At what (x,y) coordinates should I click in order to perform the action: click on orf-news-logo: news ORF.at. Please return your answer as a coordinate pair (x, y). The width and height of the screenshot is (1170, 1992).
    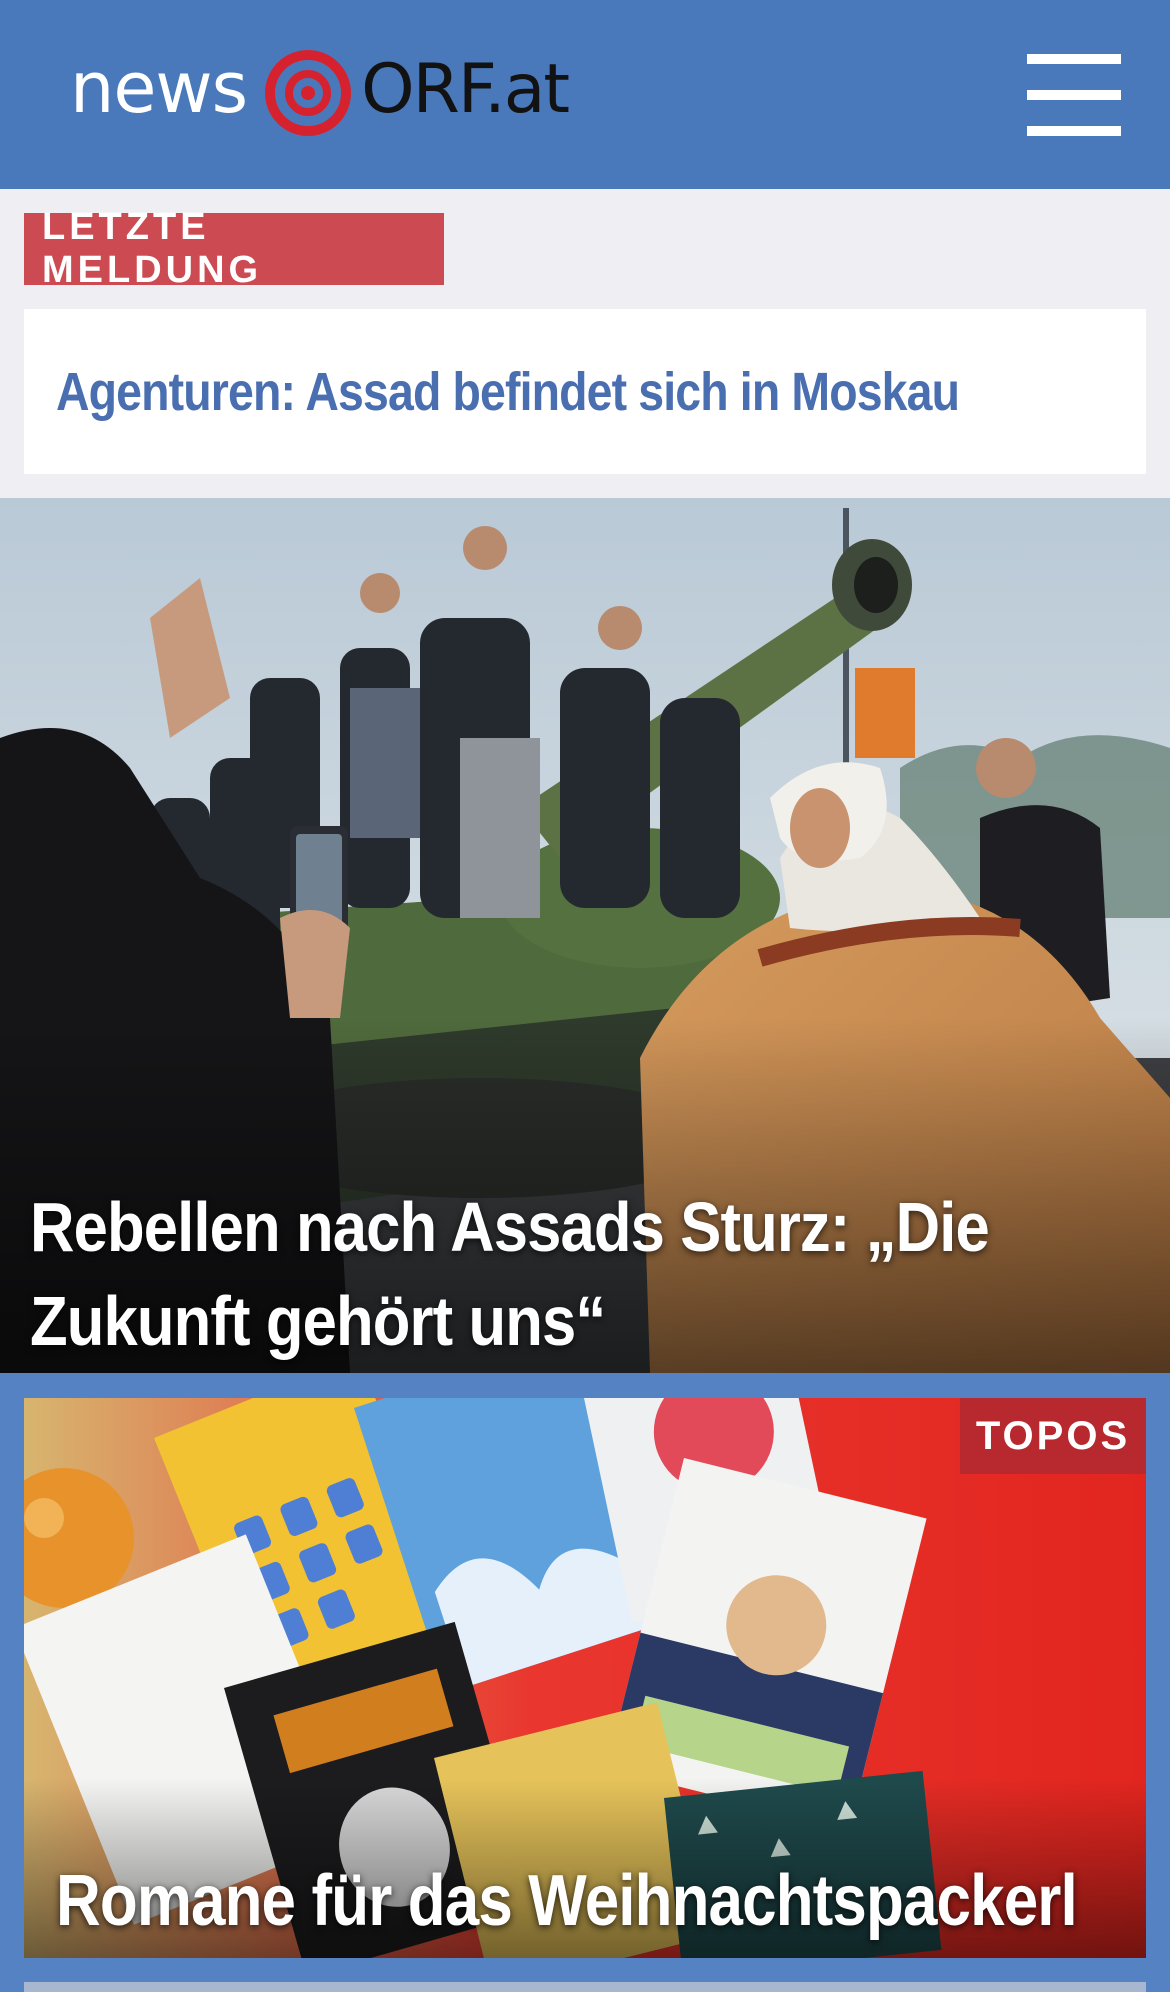
    Looking at the image, I should click on (320, 92).